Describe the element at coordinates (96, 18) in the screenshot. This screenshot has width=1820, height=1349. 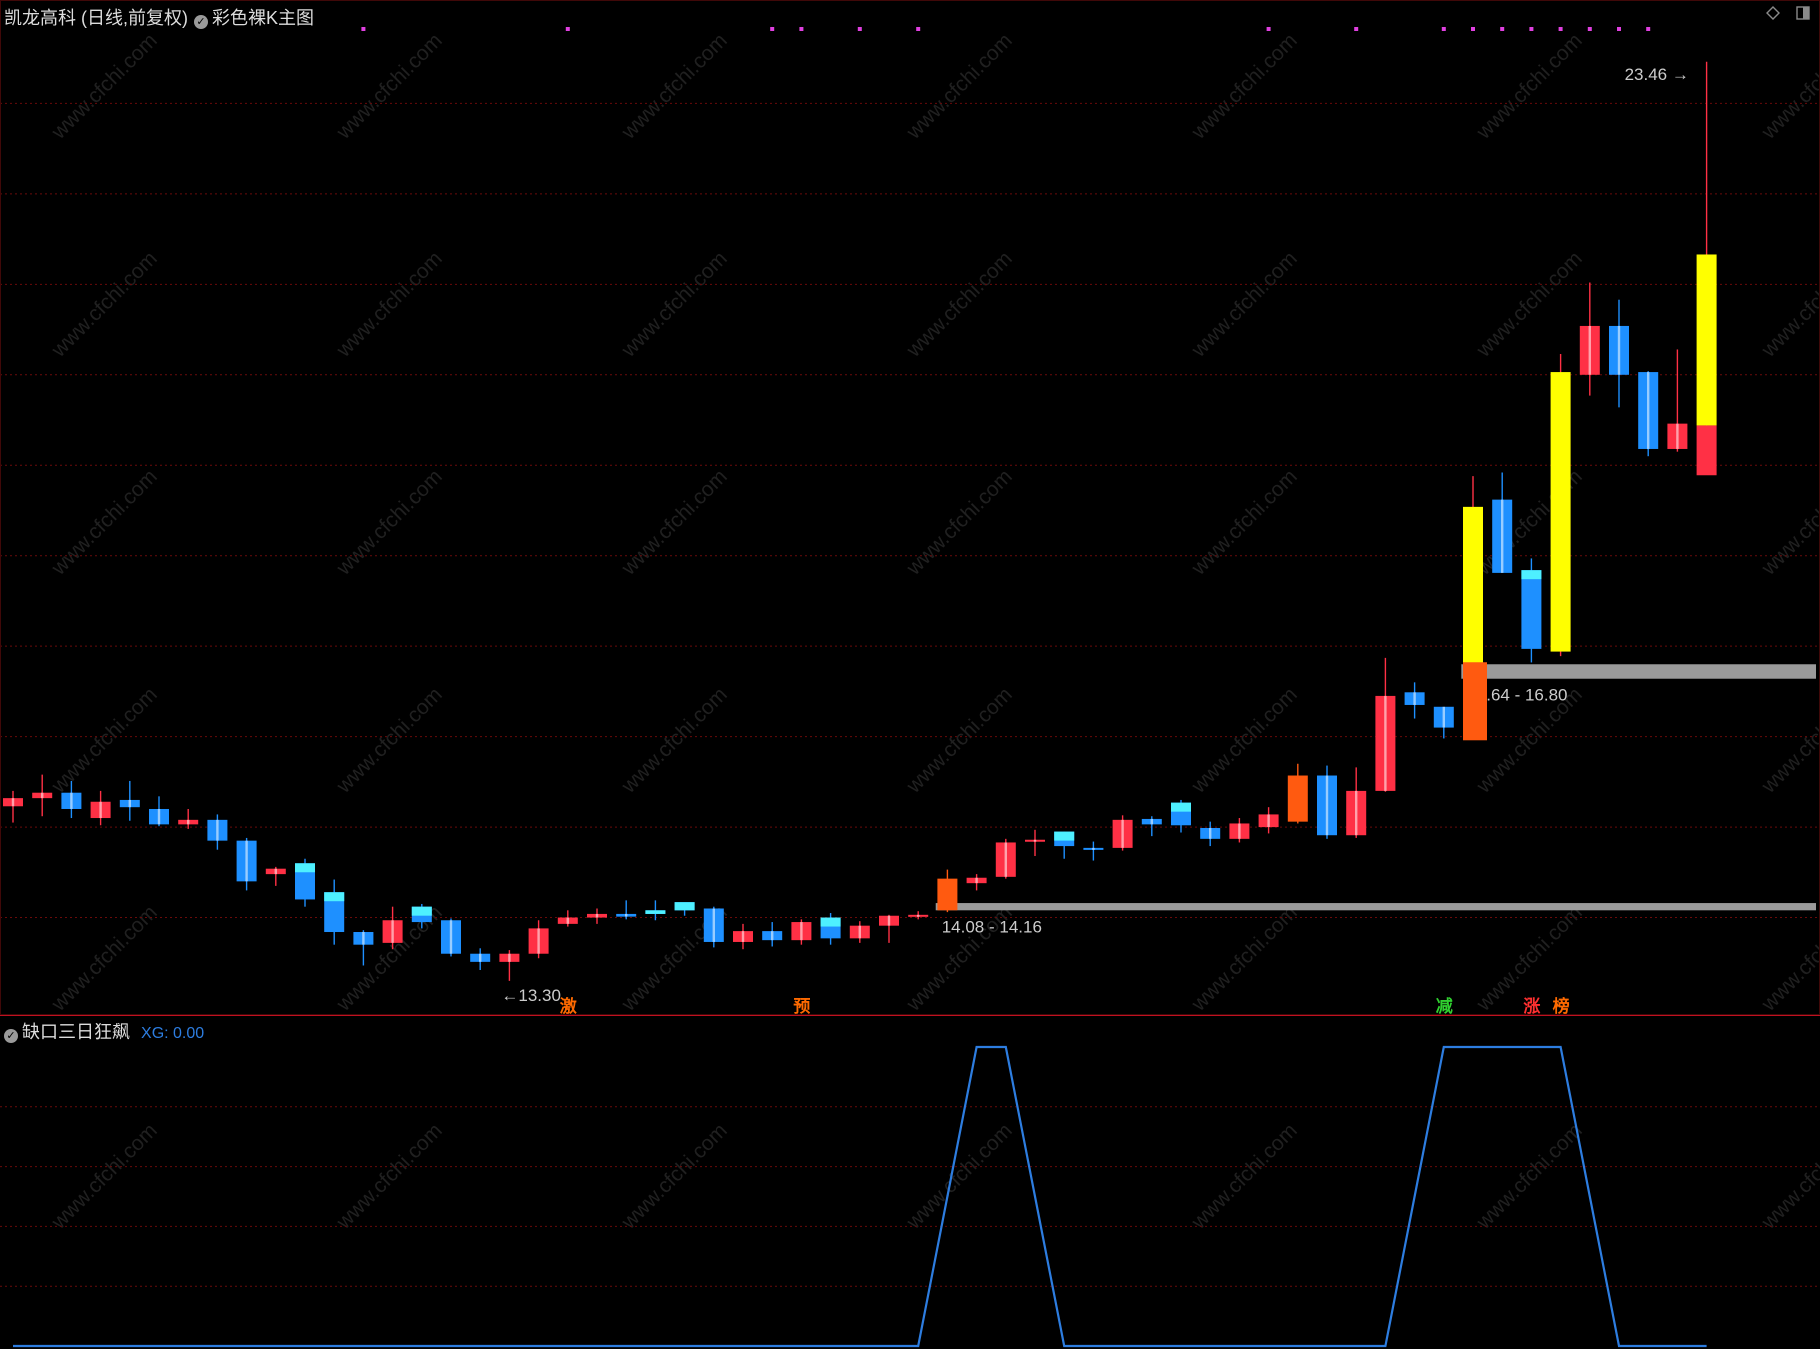
I see `stock-title: 凯龙高科 (日线,前复权)` at that location.